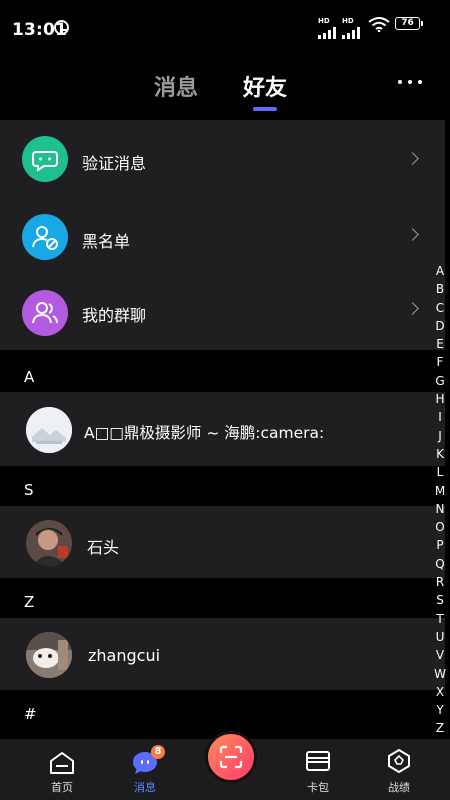 The height and width of the screenshot is (800, 450). I want to click on alphabet-letter: R, so click(440, 582).